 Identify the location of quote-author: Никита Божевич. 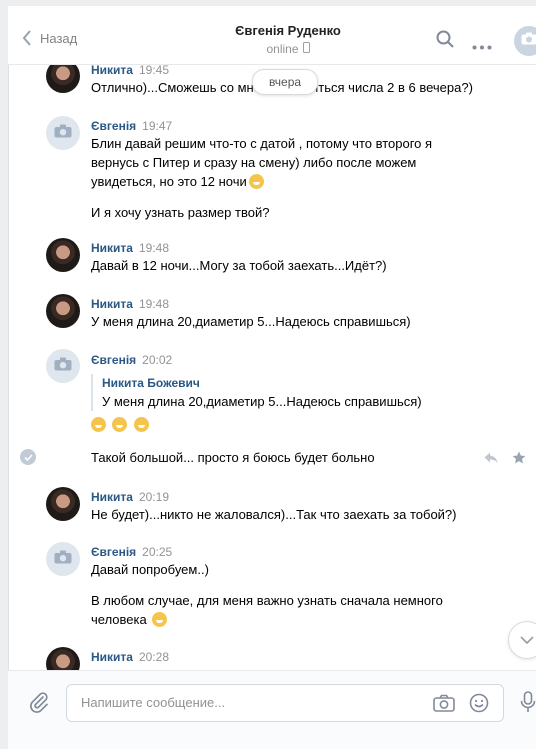
(309, 383).